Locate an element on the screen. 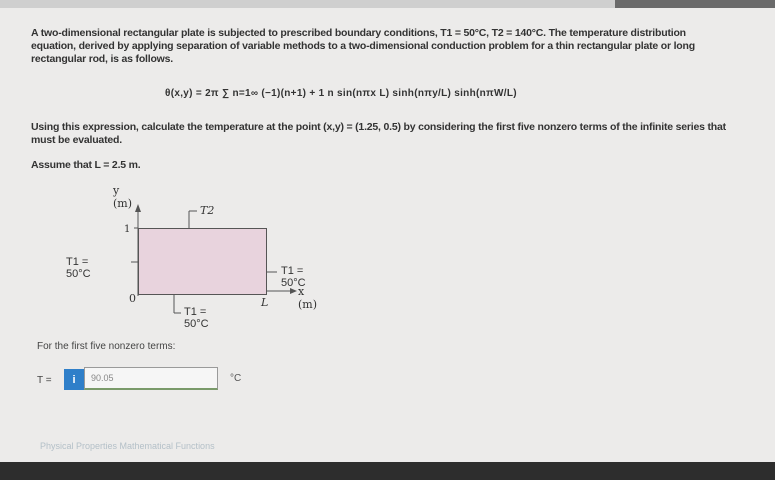 The width and height of the screenshot is (775, 480). answer-variable: T = is located at coordinates (44, 380).